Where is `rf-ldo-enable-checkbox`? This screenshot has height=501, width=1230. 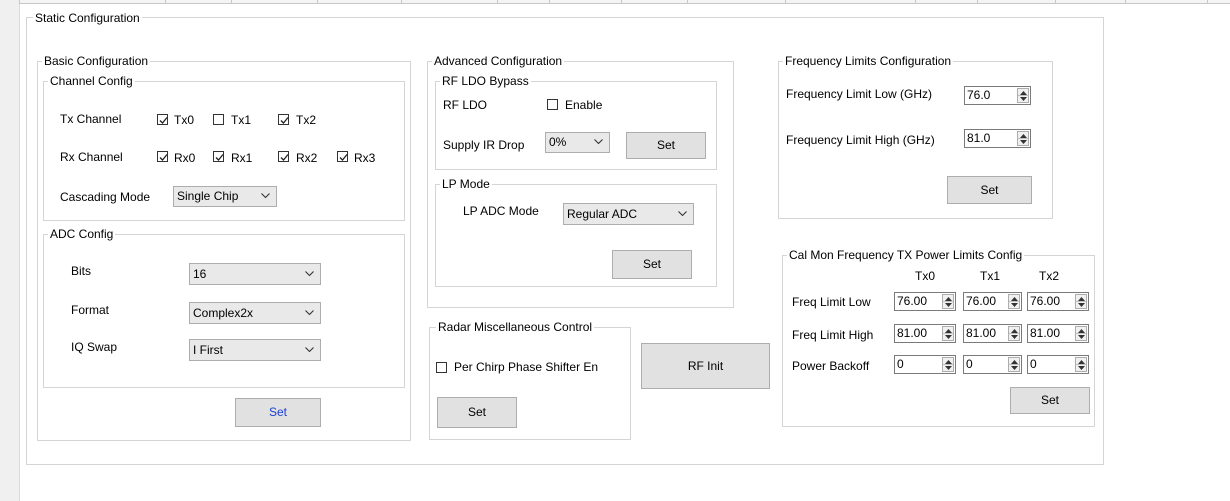
rf-ldo-enable-checkbox is located at coordinates (552, 104).